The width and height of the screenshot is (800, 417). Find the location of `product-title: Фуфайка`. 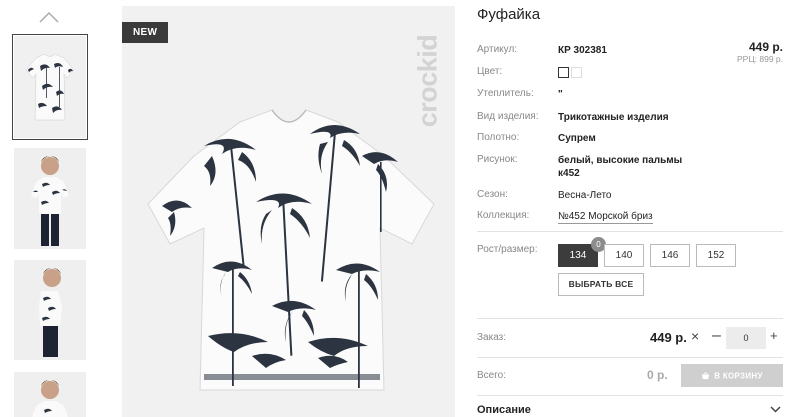

product-title: Фуфайка is located at coordinates (509, 14).